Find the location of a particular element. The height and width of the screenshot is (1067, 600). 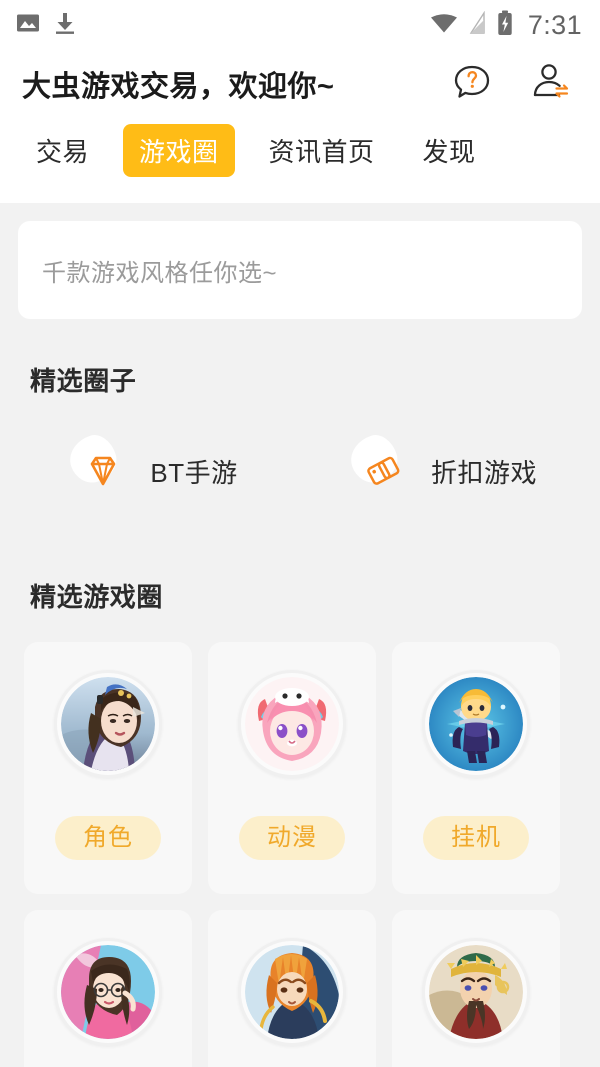

status-badge: 角色 is located at coordinates (108, 838).